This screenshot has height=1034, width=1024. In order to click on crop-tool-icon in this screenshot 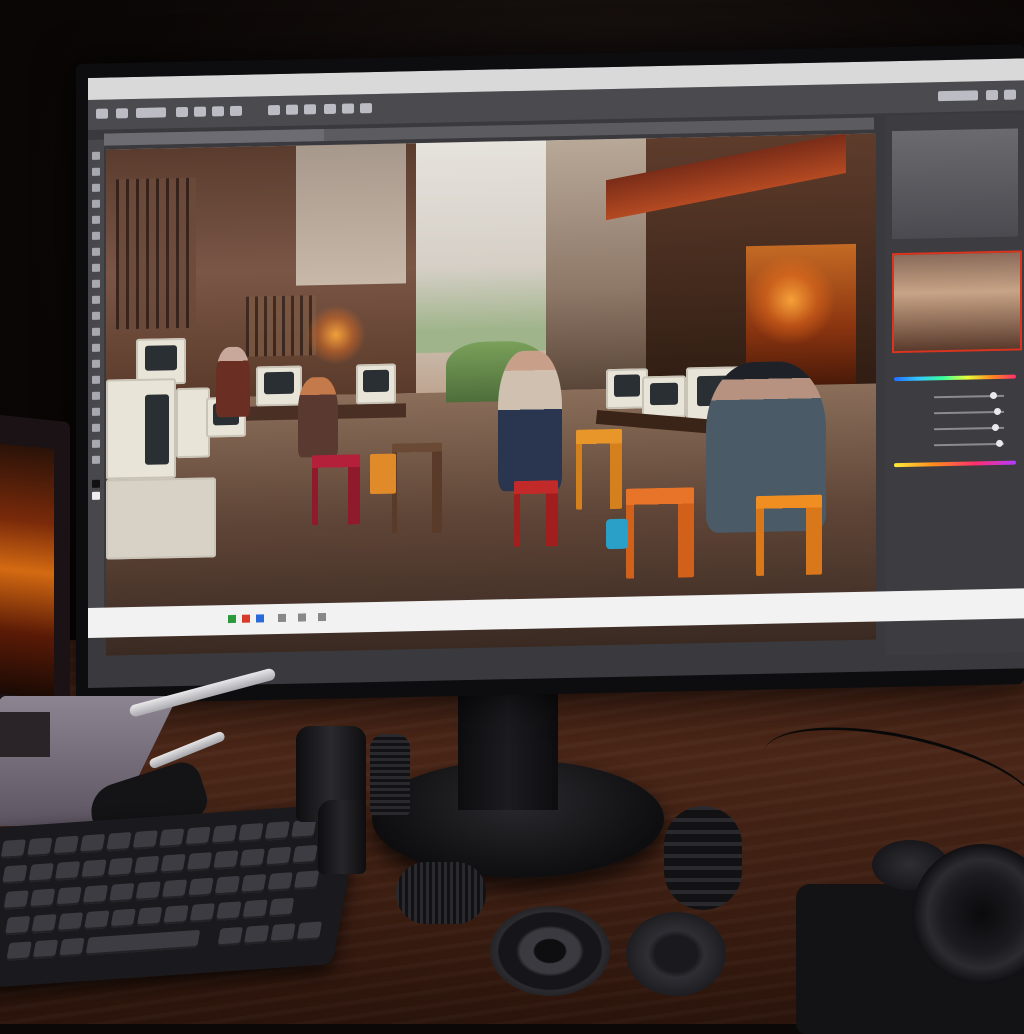, I will do `click(96, 219)`.